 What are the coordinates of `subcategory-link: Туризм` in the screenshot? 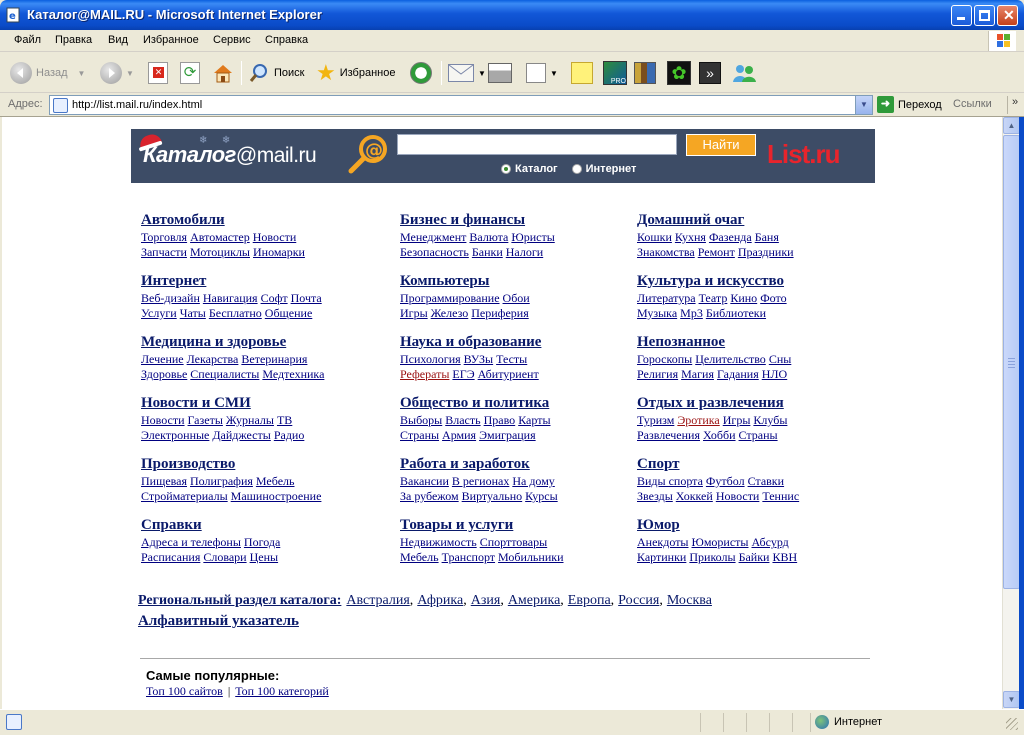 It's located at (655, 420).